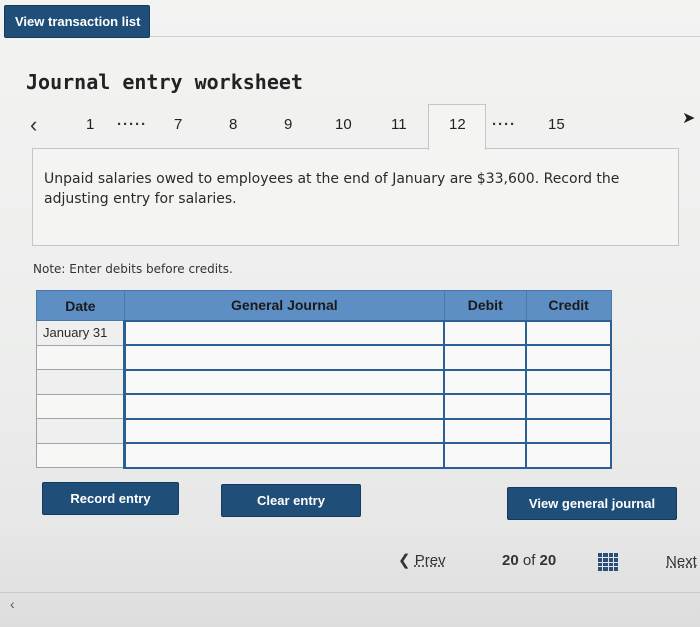  Describe the element at coordinates (164, 82) in the screenshot. I see `page-title: Journal entry worksheet` at that location.